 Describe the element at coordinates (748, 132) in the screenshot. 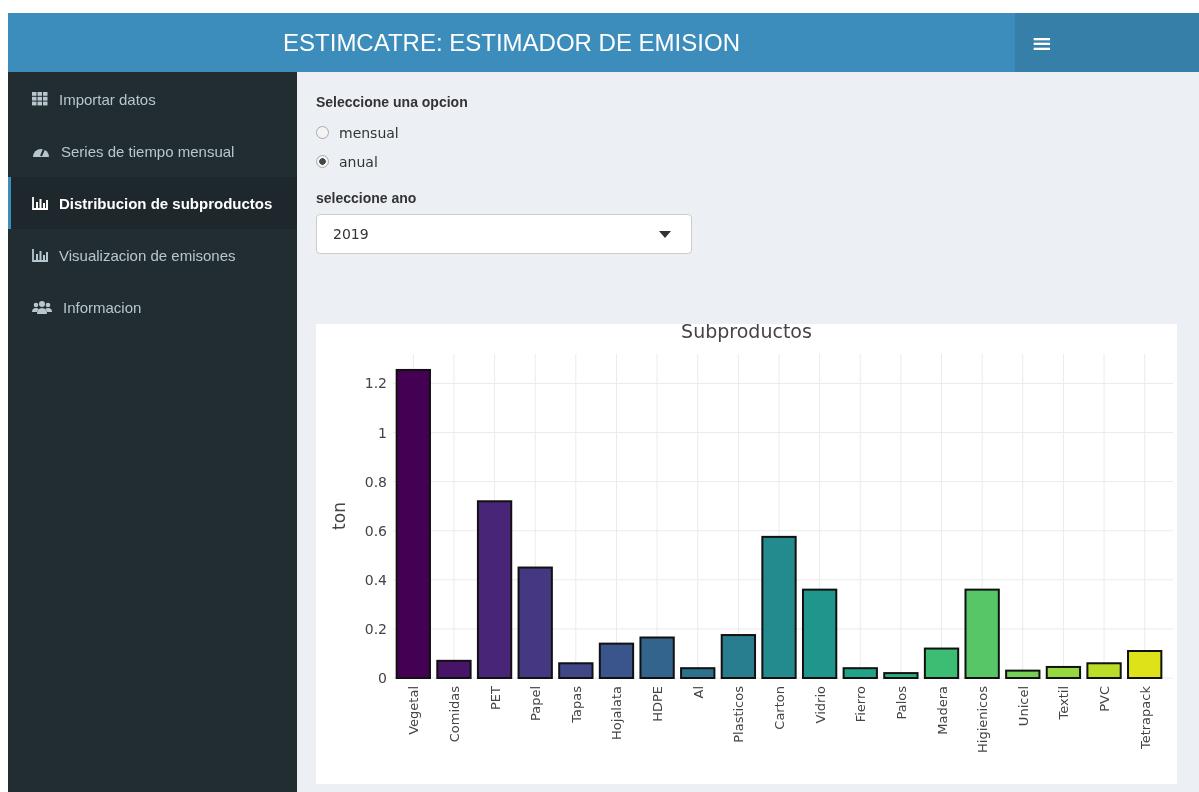

I see `radio-option: mensual` at that location.